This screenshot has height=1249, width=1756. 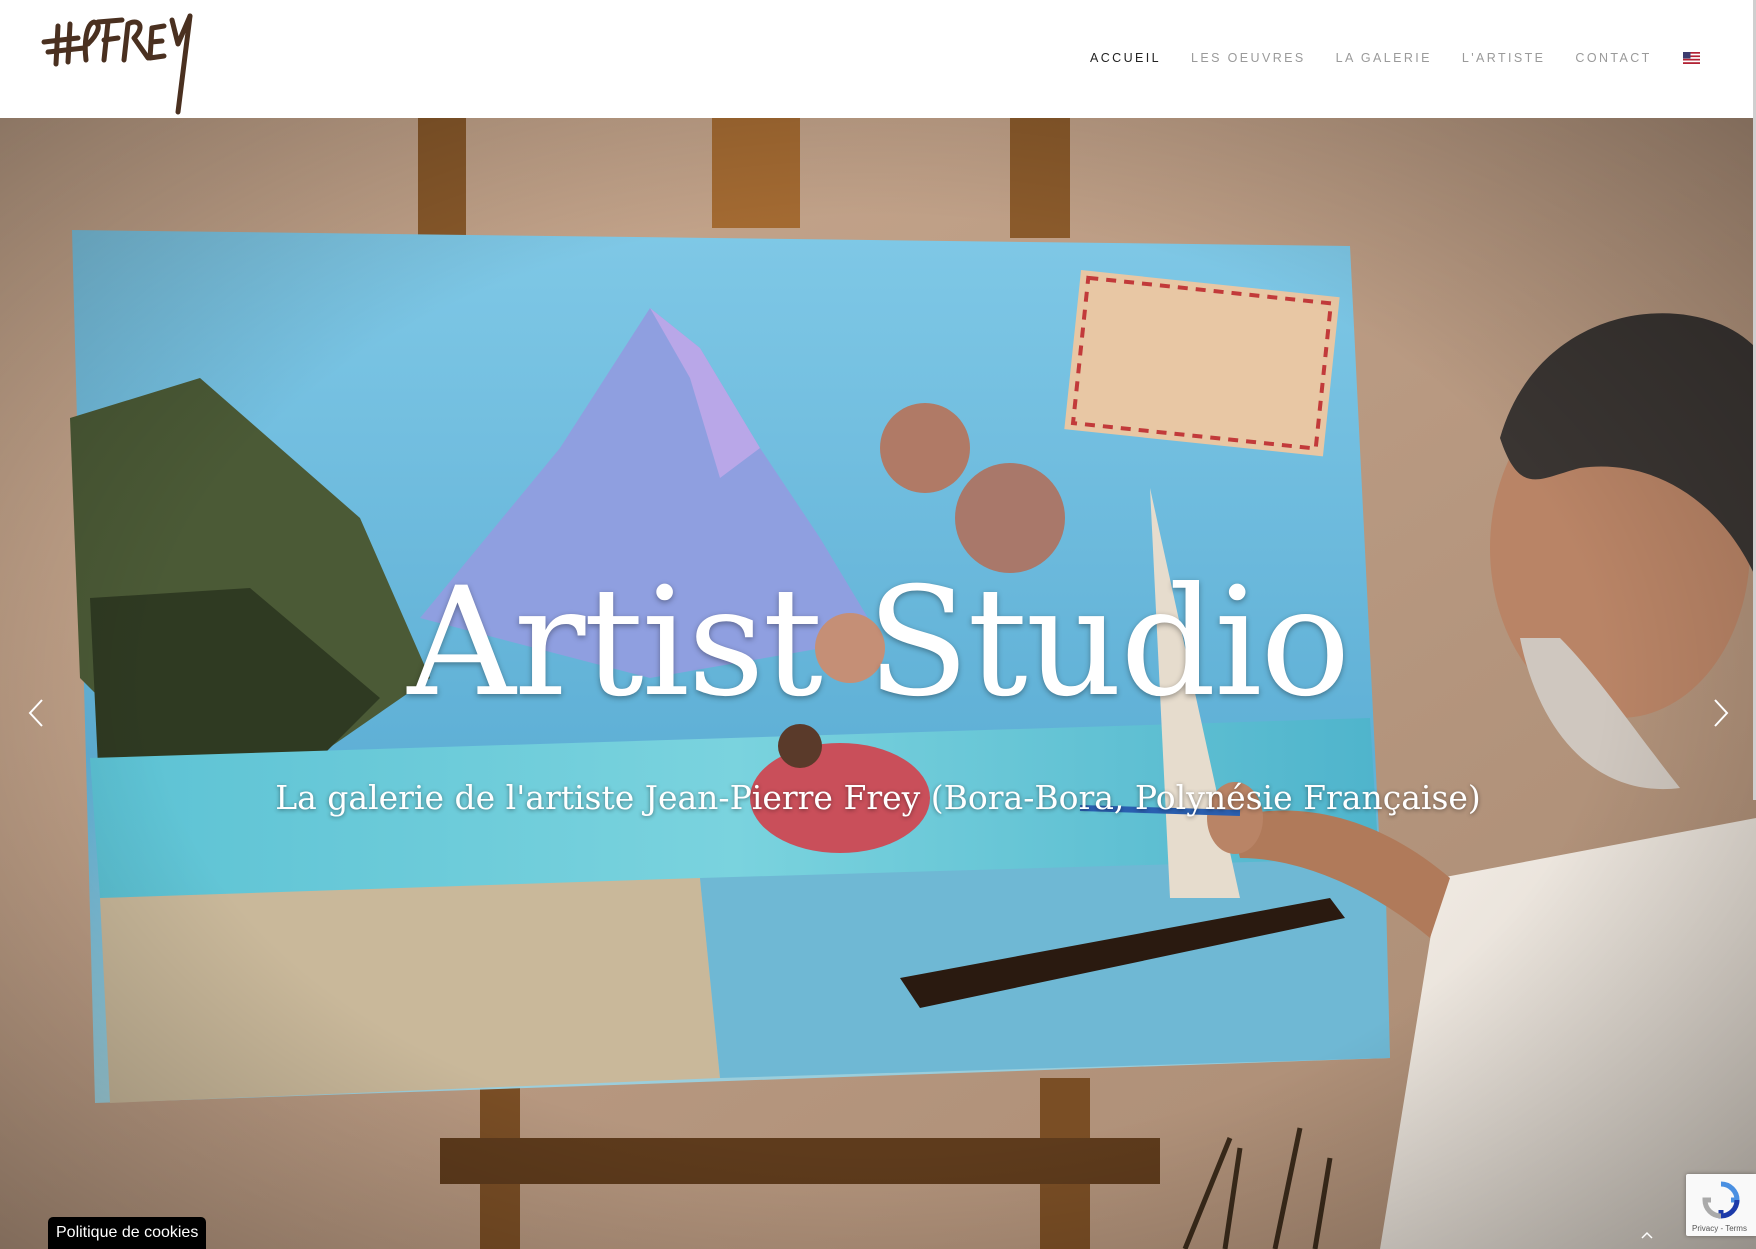 I want to click on recaptcha-badge: Privacy - Terms, so click(x=1721, y=1205).